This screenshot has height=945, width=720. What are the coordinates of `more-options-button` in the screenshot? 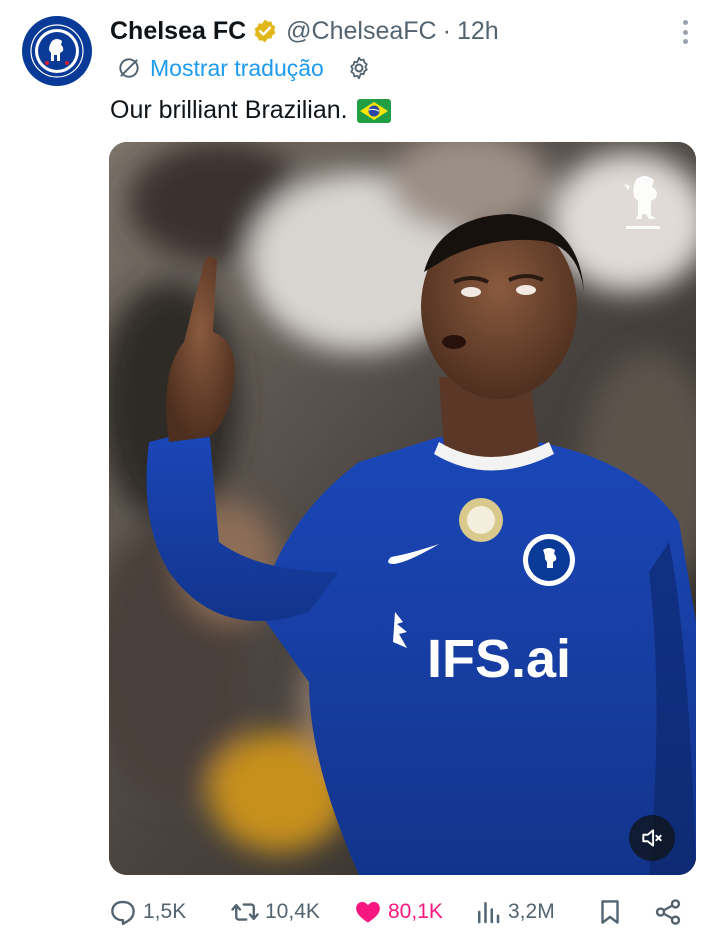 It's located at (685, 32).